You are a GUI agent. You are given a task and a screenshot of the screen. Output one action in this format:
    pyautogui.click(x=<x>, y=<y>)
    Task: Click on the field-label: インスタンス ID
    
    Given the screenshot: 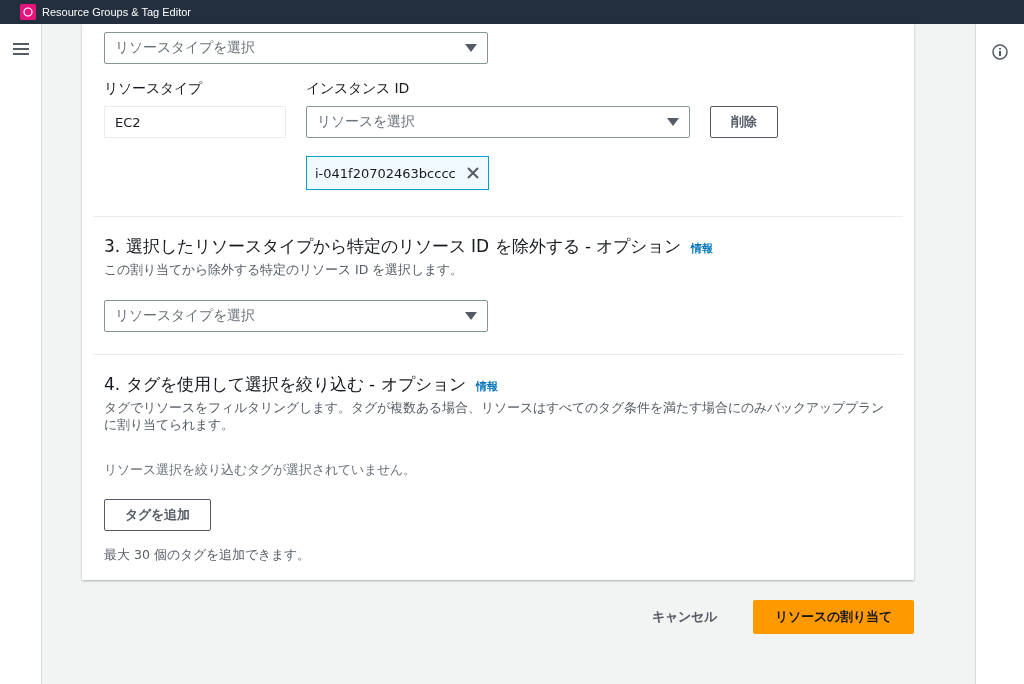 What is the action you would take?
    pyautogui.click(x=358, y=89)
    